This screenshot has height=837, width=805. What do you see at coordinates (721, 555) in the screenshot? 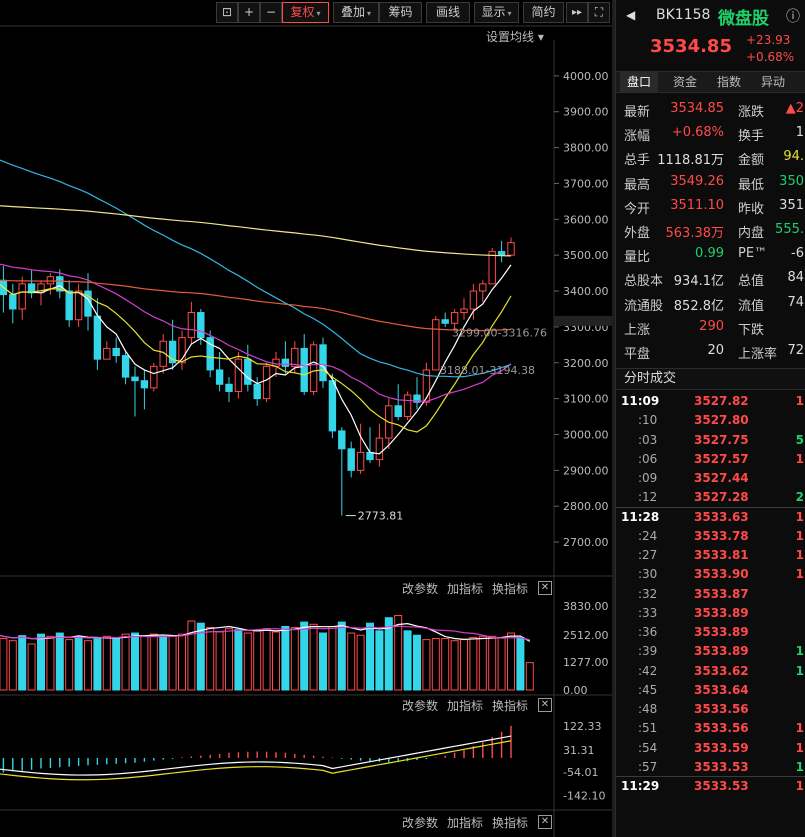
I see `tick-price: 3533.81` at bounding box center [721, 555].